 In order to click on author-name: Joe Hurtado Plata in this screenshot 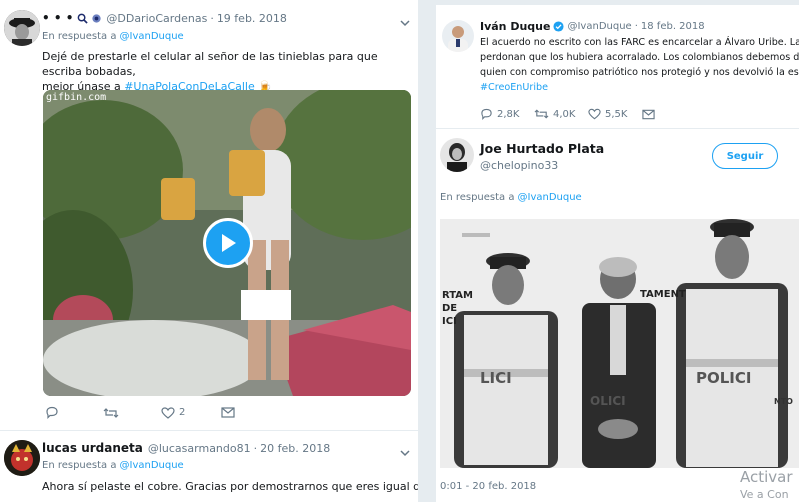, I will do `click(542, 148)`.